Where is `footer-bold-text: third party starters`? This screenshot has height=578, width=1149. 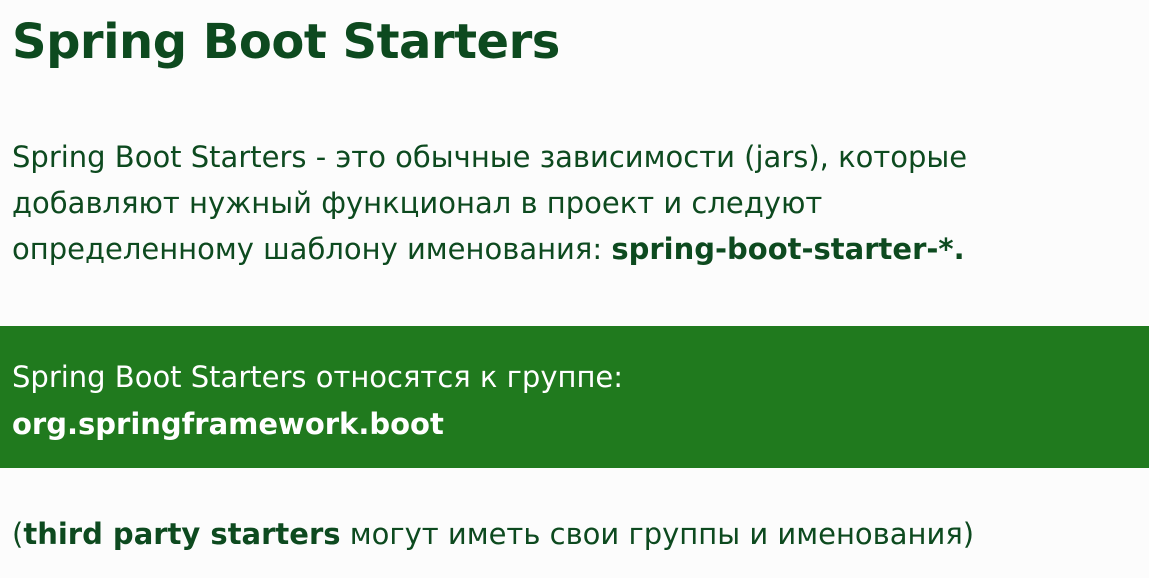 footer-bold-text: third party starters is located at coordinates (182, 534).